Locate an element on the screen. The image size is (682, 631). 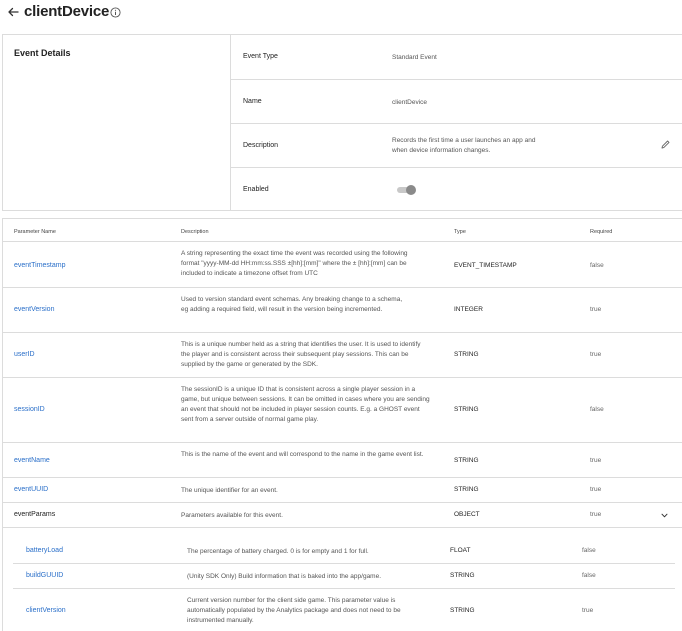
parameter-name-link: eventName is located at coordinates (32, 460).